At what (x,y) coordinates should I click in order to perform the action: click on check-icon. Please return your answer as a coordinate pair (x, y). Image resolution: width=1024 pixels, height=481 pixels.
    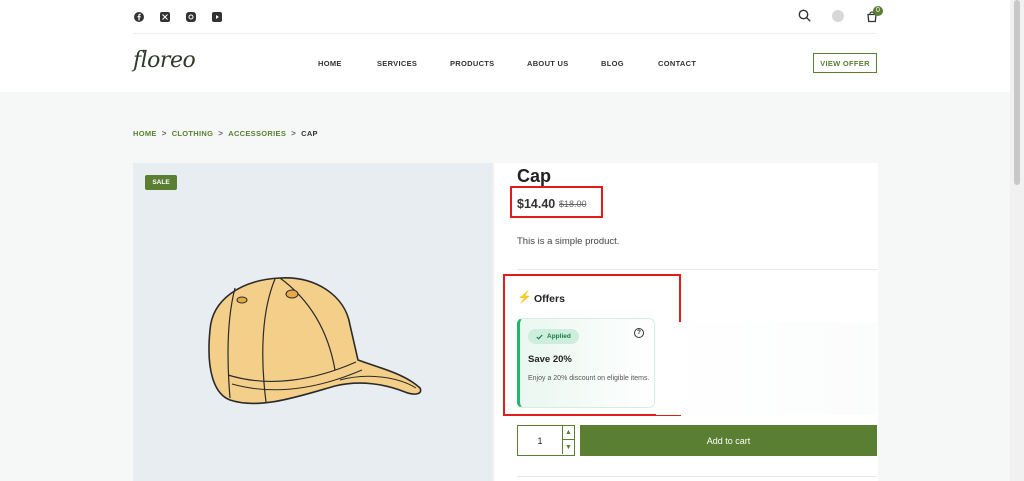
    Looking at the image, I should click on (539, 337).